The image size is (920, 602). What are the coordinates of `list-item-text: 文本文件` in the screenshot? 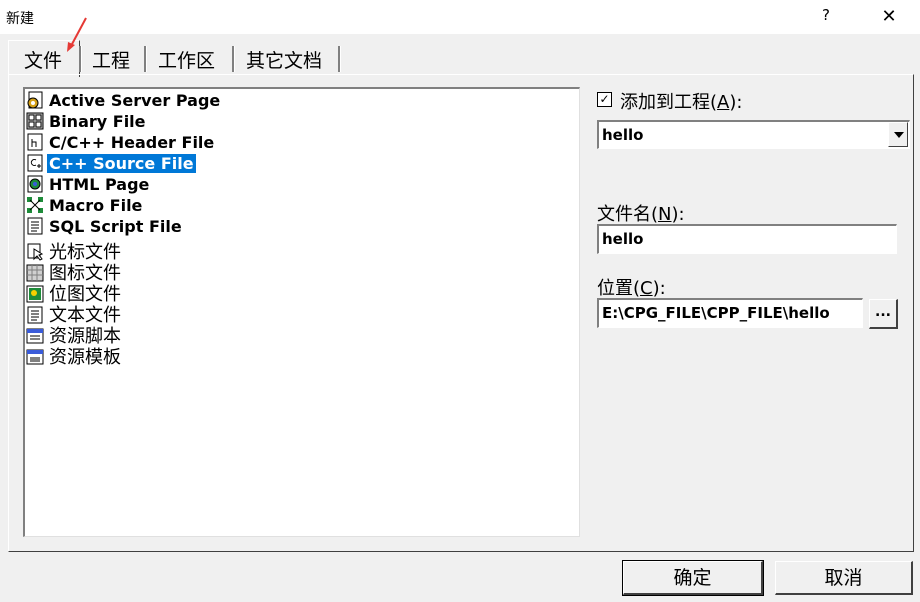 It's located at (74, 313).